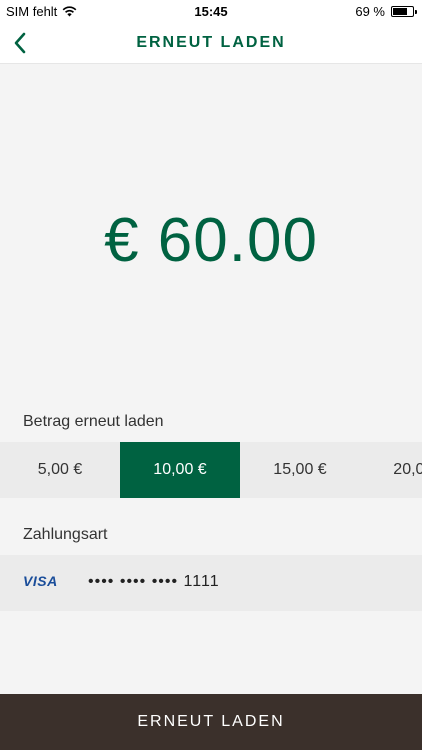 This screenshot has width=422, height=750. I want to click on amount-option-20: 20,00 €, so click(391, 470).